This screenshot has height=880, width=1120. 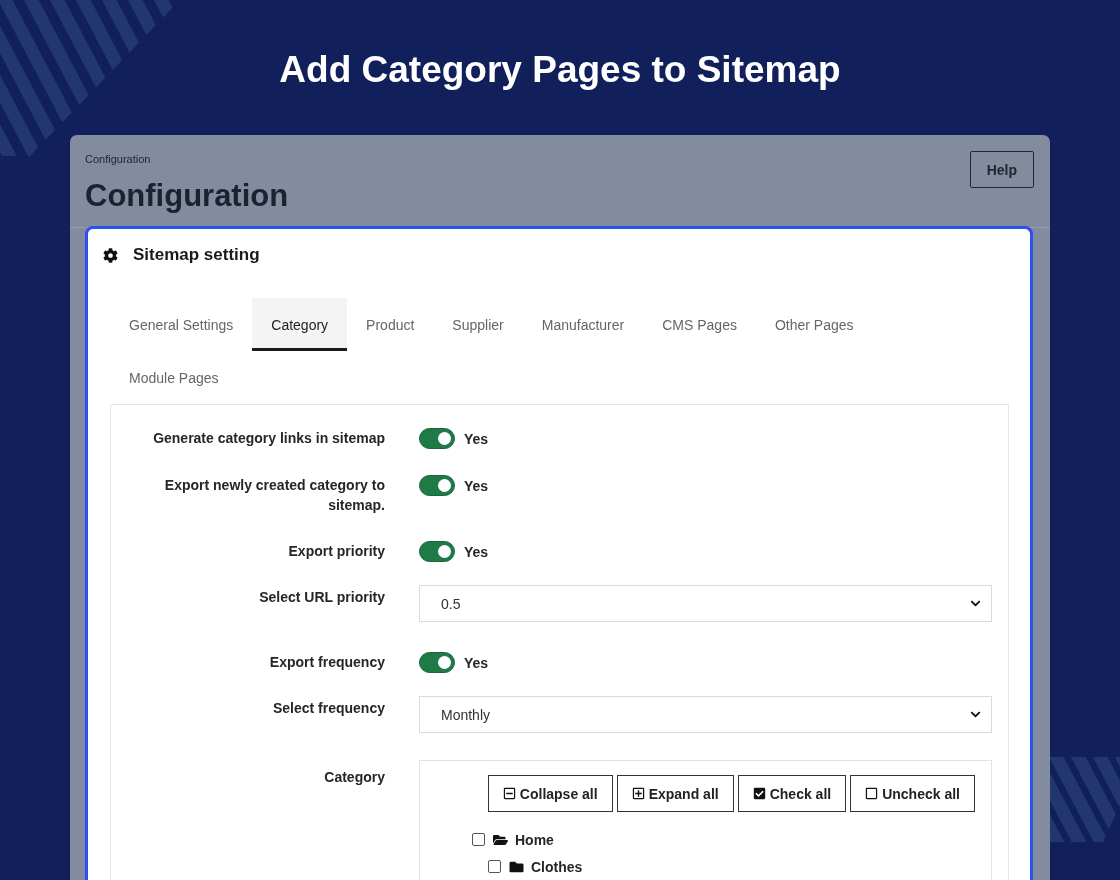 What do you see at coordinates (354, 777) in the screenshot?
I see `field-label: Category` at bounding box center [354, 777].